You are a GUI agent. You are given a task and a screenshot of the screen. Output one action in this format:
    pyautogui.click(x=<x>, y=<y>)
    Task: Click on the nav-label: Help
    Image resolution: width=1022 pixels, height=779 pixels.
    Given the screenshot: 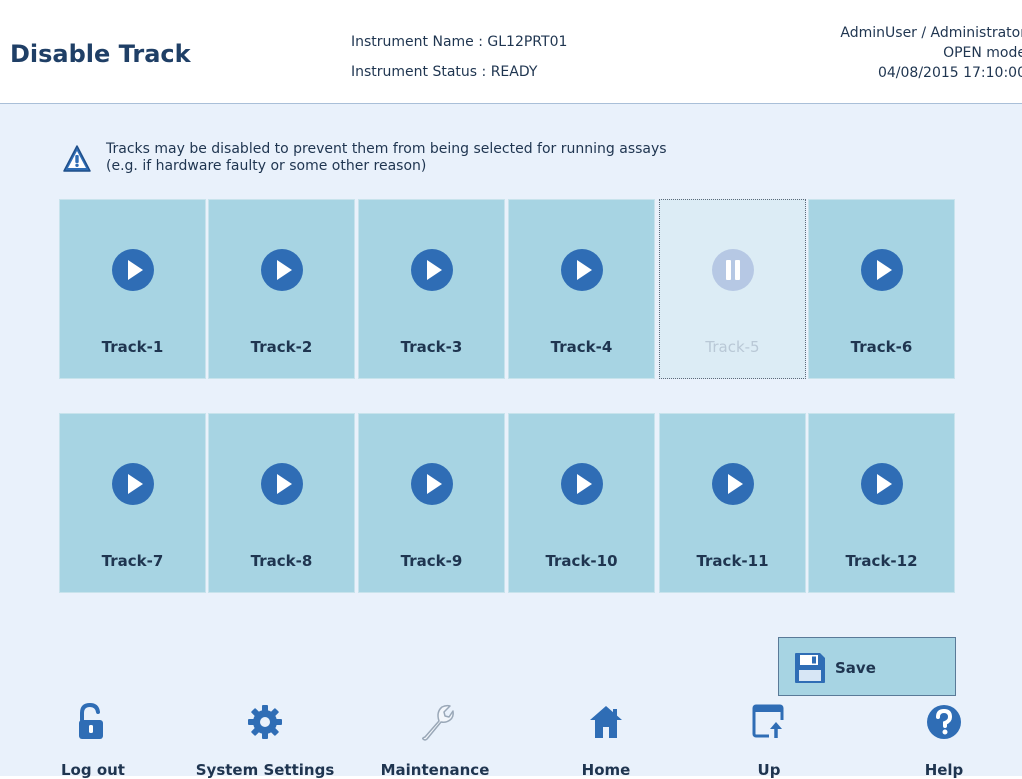 What is the action you would take?
    pyautogui.click(x=944, y=770)
    